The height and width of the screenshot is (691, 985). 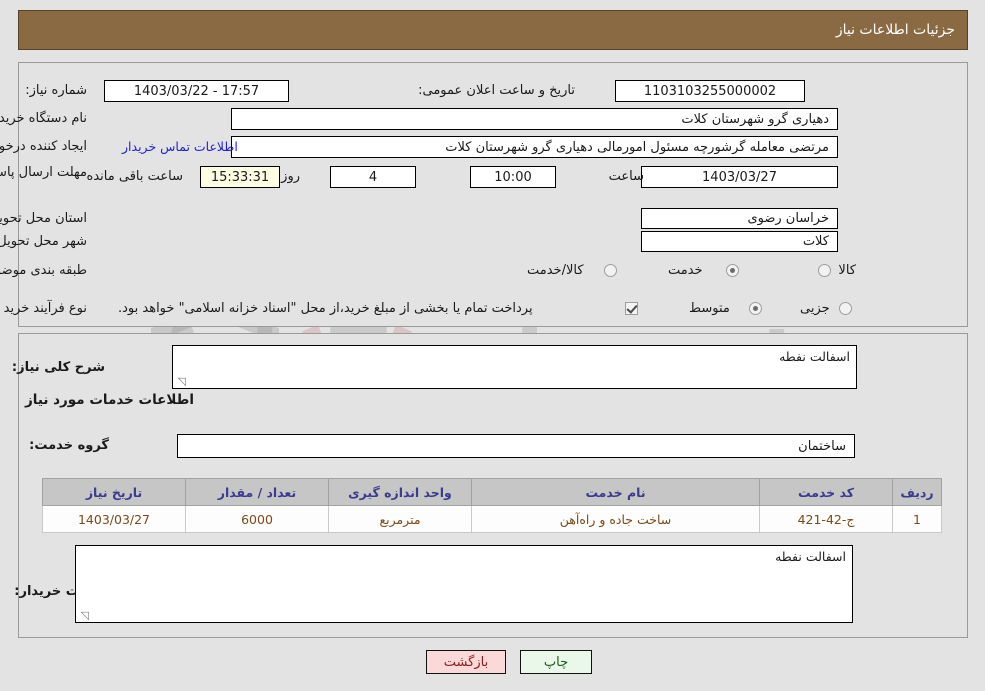 I want to click on col-quantity: تعداد / مقدار, so click(x=257, y=492).